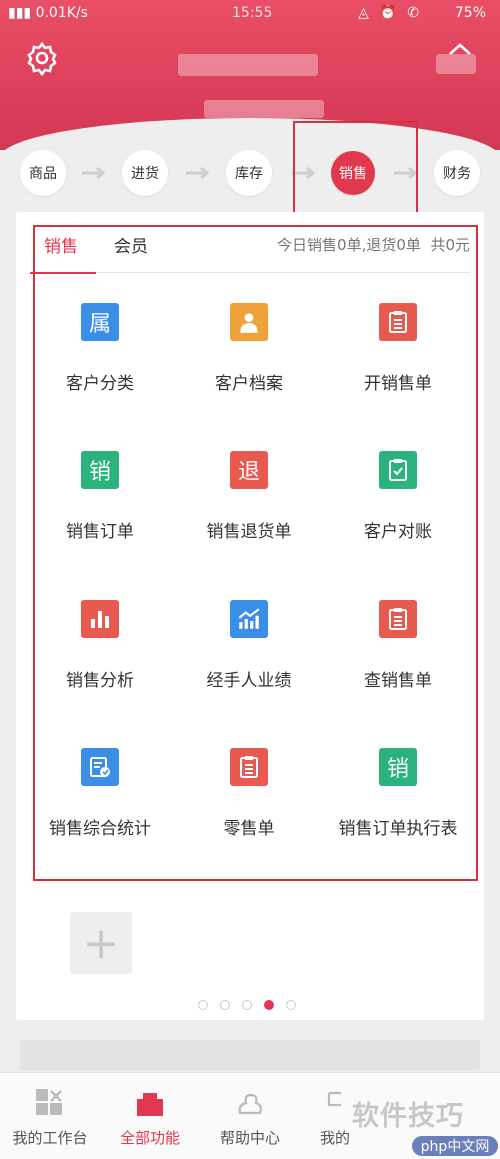 The width and height of the screenshot is (500, 1159). What do you see at coordinates (49, 1102) in the screenshot?
I see `workbench-icon` at bounding box center [49, 1102].